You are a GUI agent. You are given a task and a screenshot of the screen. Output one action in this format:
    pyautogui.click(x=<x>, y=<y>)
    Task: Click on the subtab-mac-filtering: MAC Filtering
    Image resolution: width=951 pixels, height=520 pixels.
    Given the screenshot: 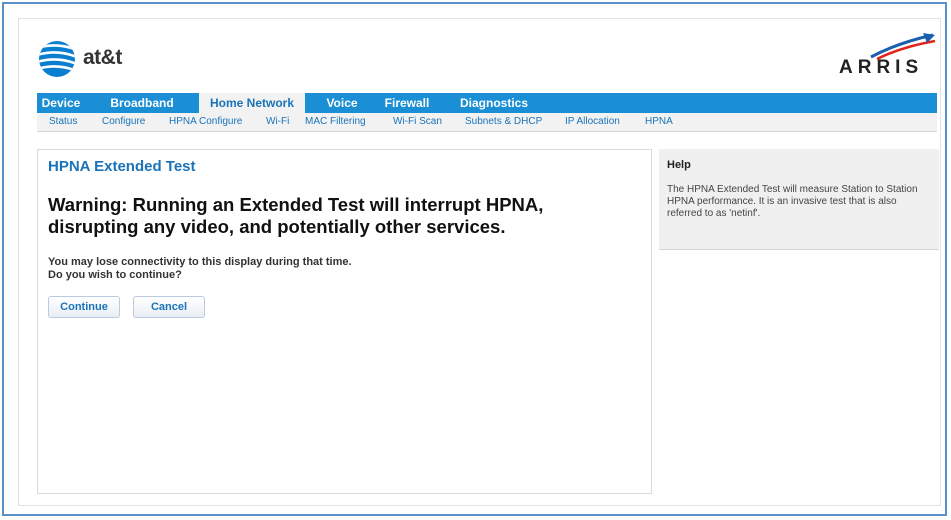 What is the action you would take?
    pyautogui.click(x=335, y=122)
    